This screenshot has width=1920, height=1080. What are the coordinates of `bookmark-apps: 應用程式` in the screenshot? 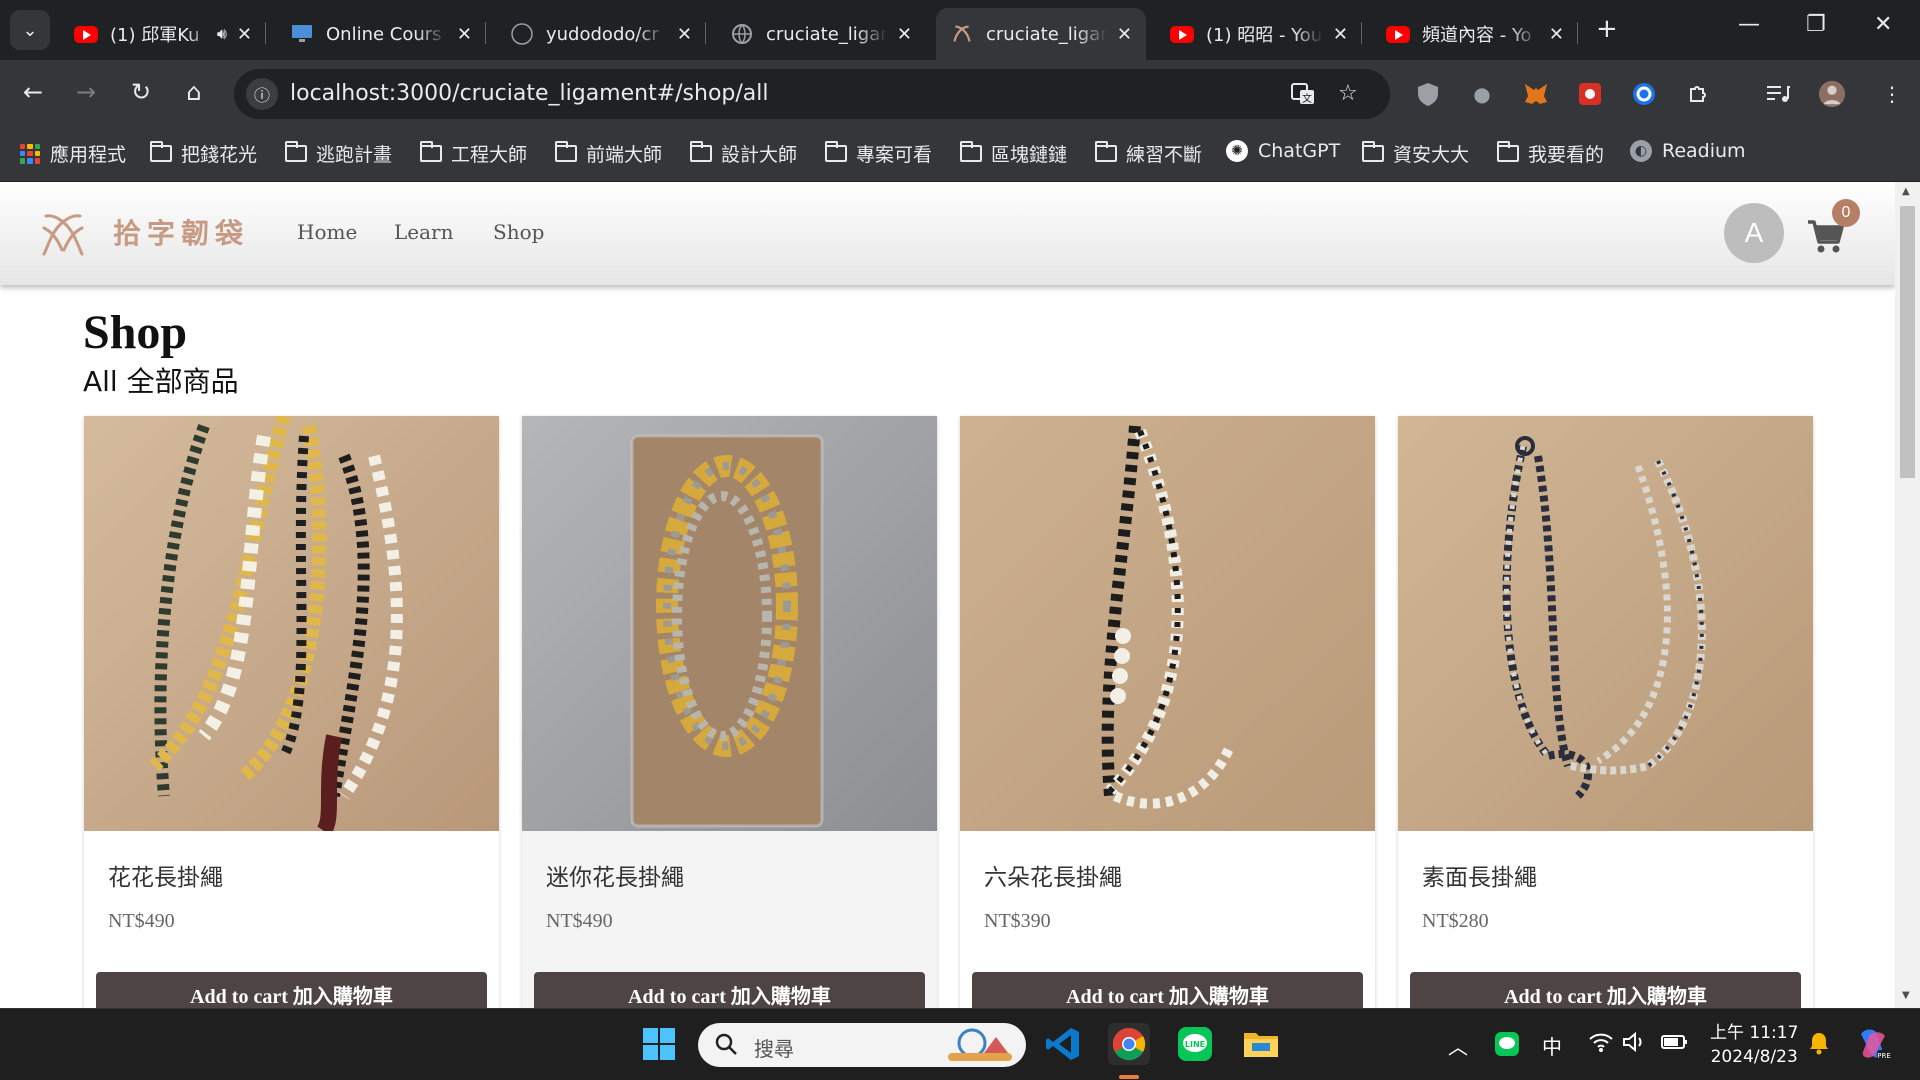 It's located at (73, 153).